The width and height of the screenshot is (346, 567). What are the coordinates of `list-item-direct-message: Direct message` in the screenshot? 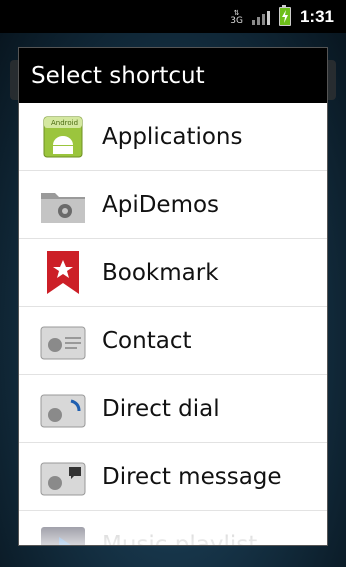 It's located at (173, 477).